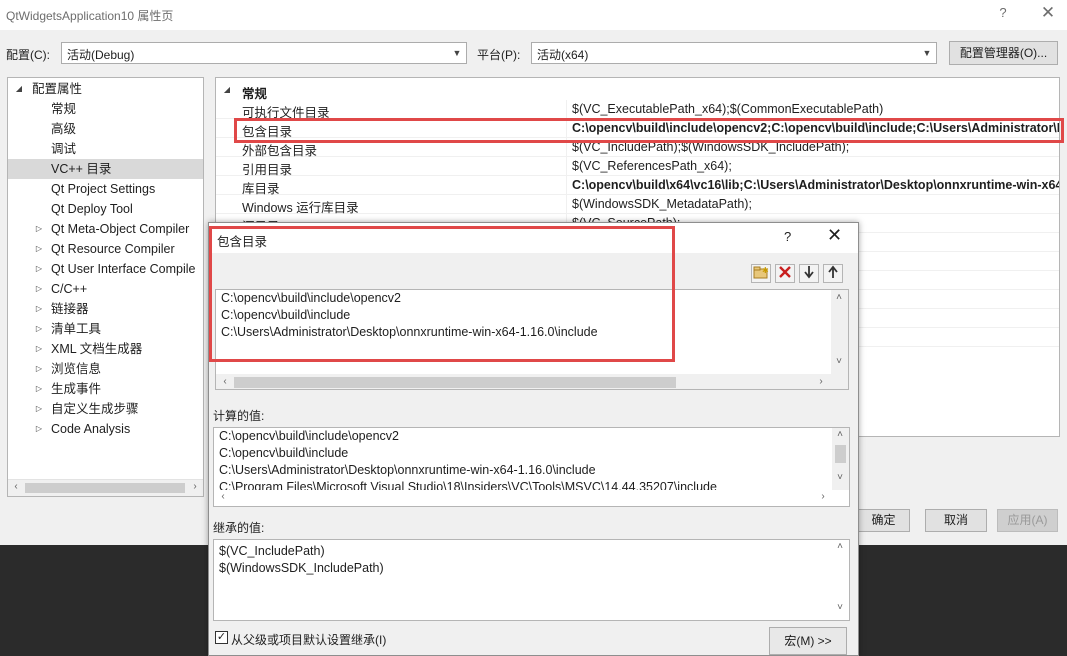 This screenshot has height=656, width=1067. Describe the element at coordinates (563, 55) in the screenshot. I see `platform-value: 活动(x64)` at that location.